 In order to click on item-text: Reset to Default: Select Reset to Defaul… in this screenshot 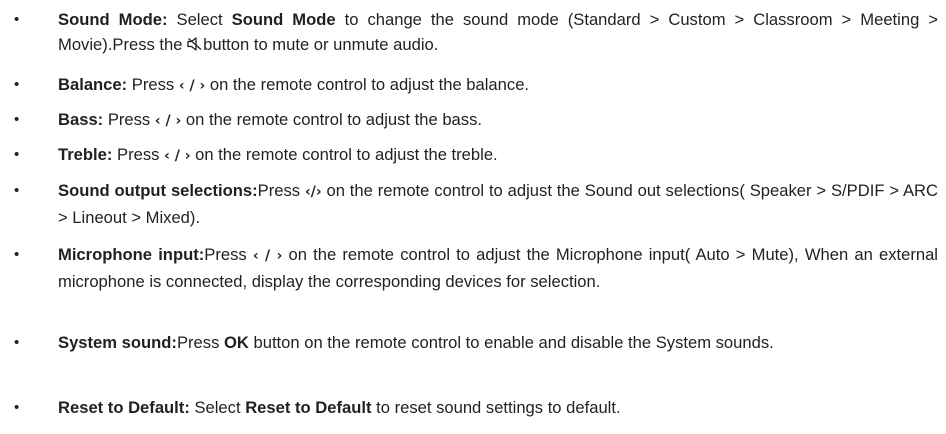, I will do `click(339, 407)`.